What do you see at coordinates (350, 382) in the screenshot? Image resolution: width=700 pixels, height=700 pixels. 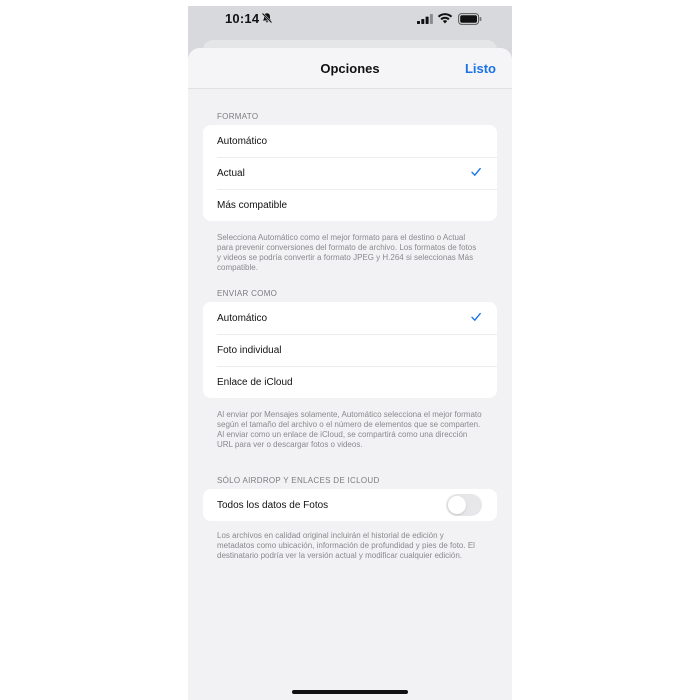 I see `send-option-icloud-link: Enlace de iCloud` at bounding box center [350, 382].